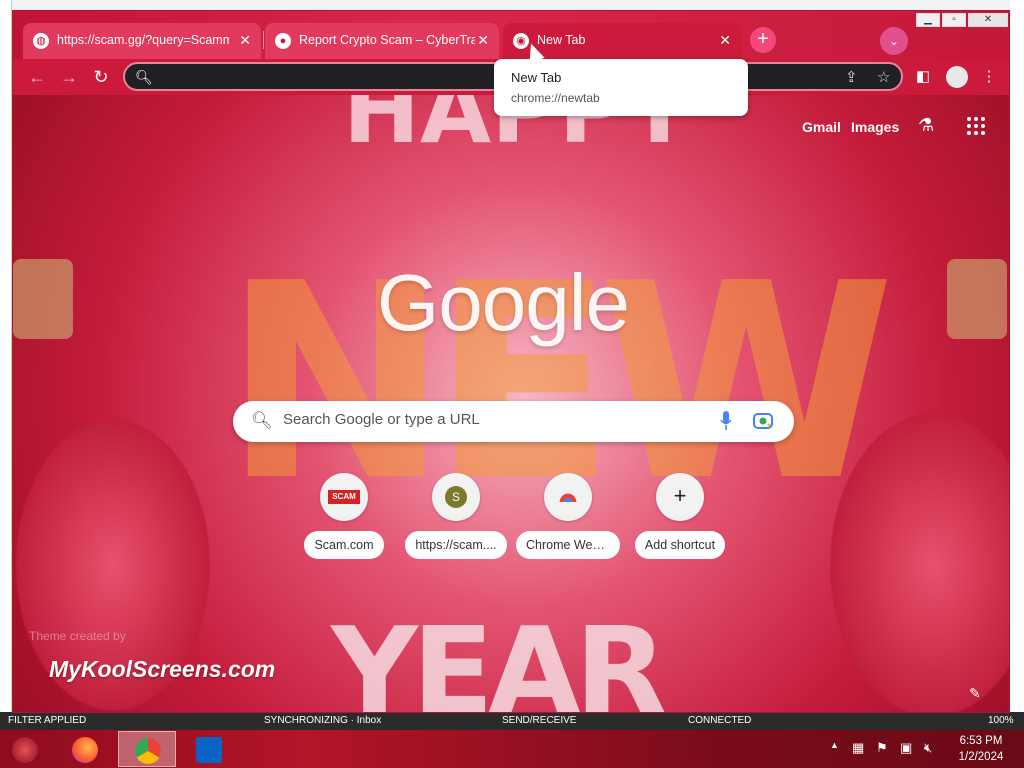 The image size is (1024, 768). Describe the element at coordinates (720, 720) in the screenshot. I see `connection-status: CONNECTED` at that location.